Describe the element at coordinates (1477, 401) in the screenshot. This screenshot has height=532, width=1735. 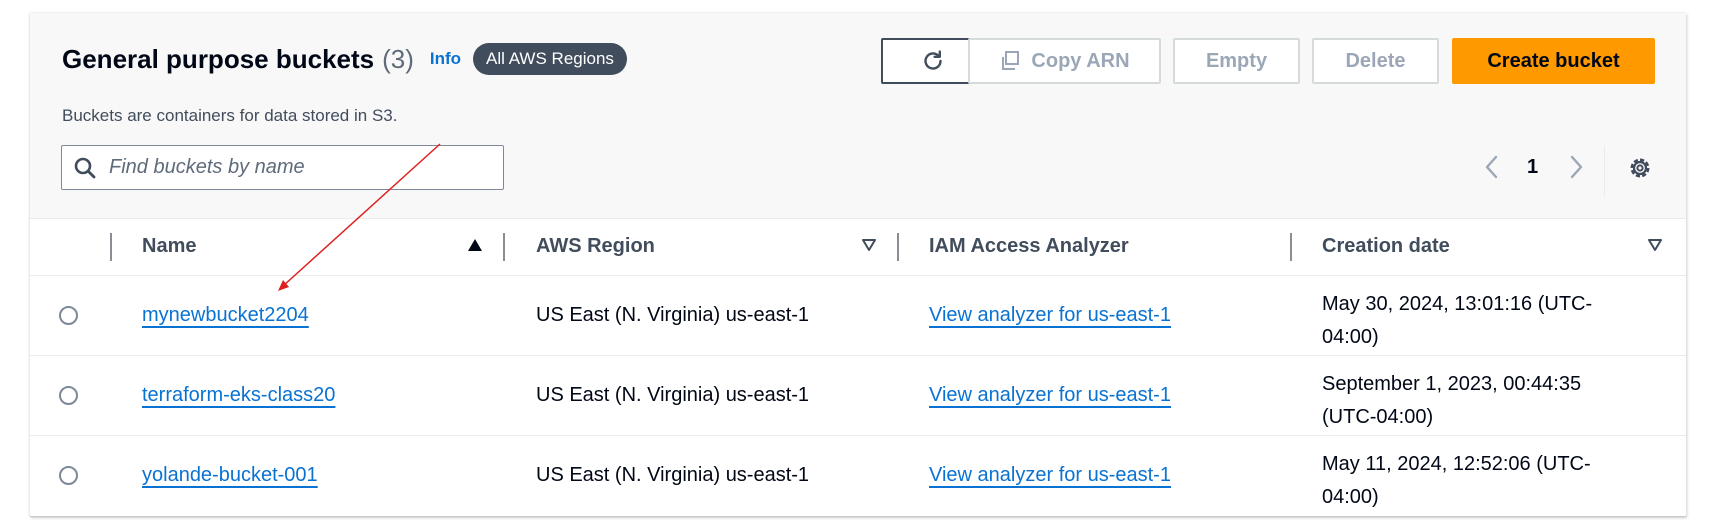
I see `creation-date: September 1, 2023, 00:44:35 (UTC-04:00)` at that location.